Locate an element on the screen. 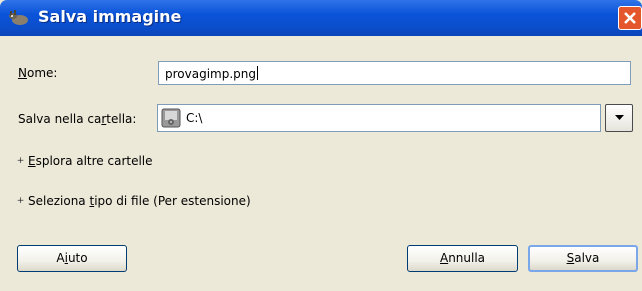 The image size is (642, 291). folder-path: C:\ is located at coordinates (194, 118).